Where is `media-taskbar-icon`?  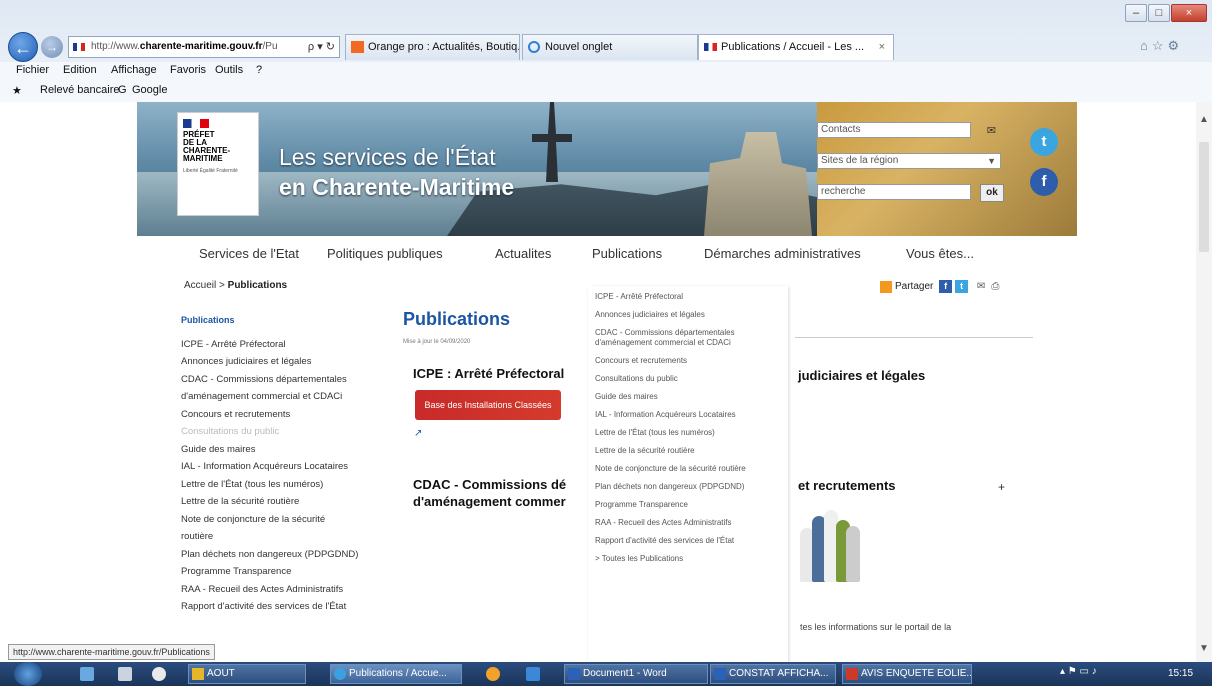
media-taskbar-icon is located at coordinates (159, 674).